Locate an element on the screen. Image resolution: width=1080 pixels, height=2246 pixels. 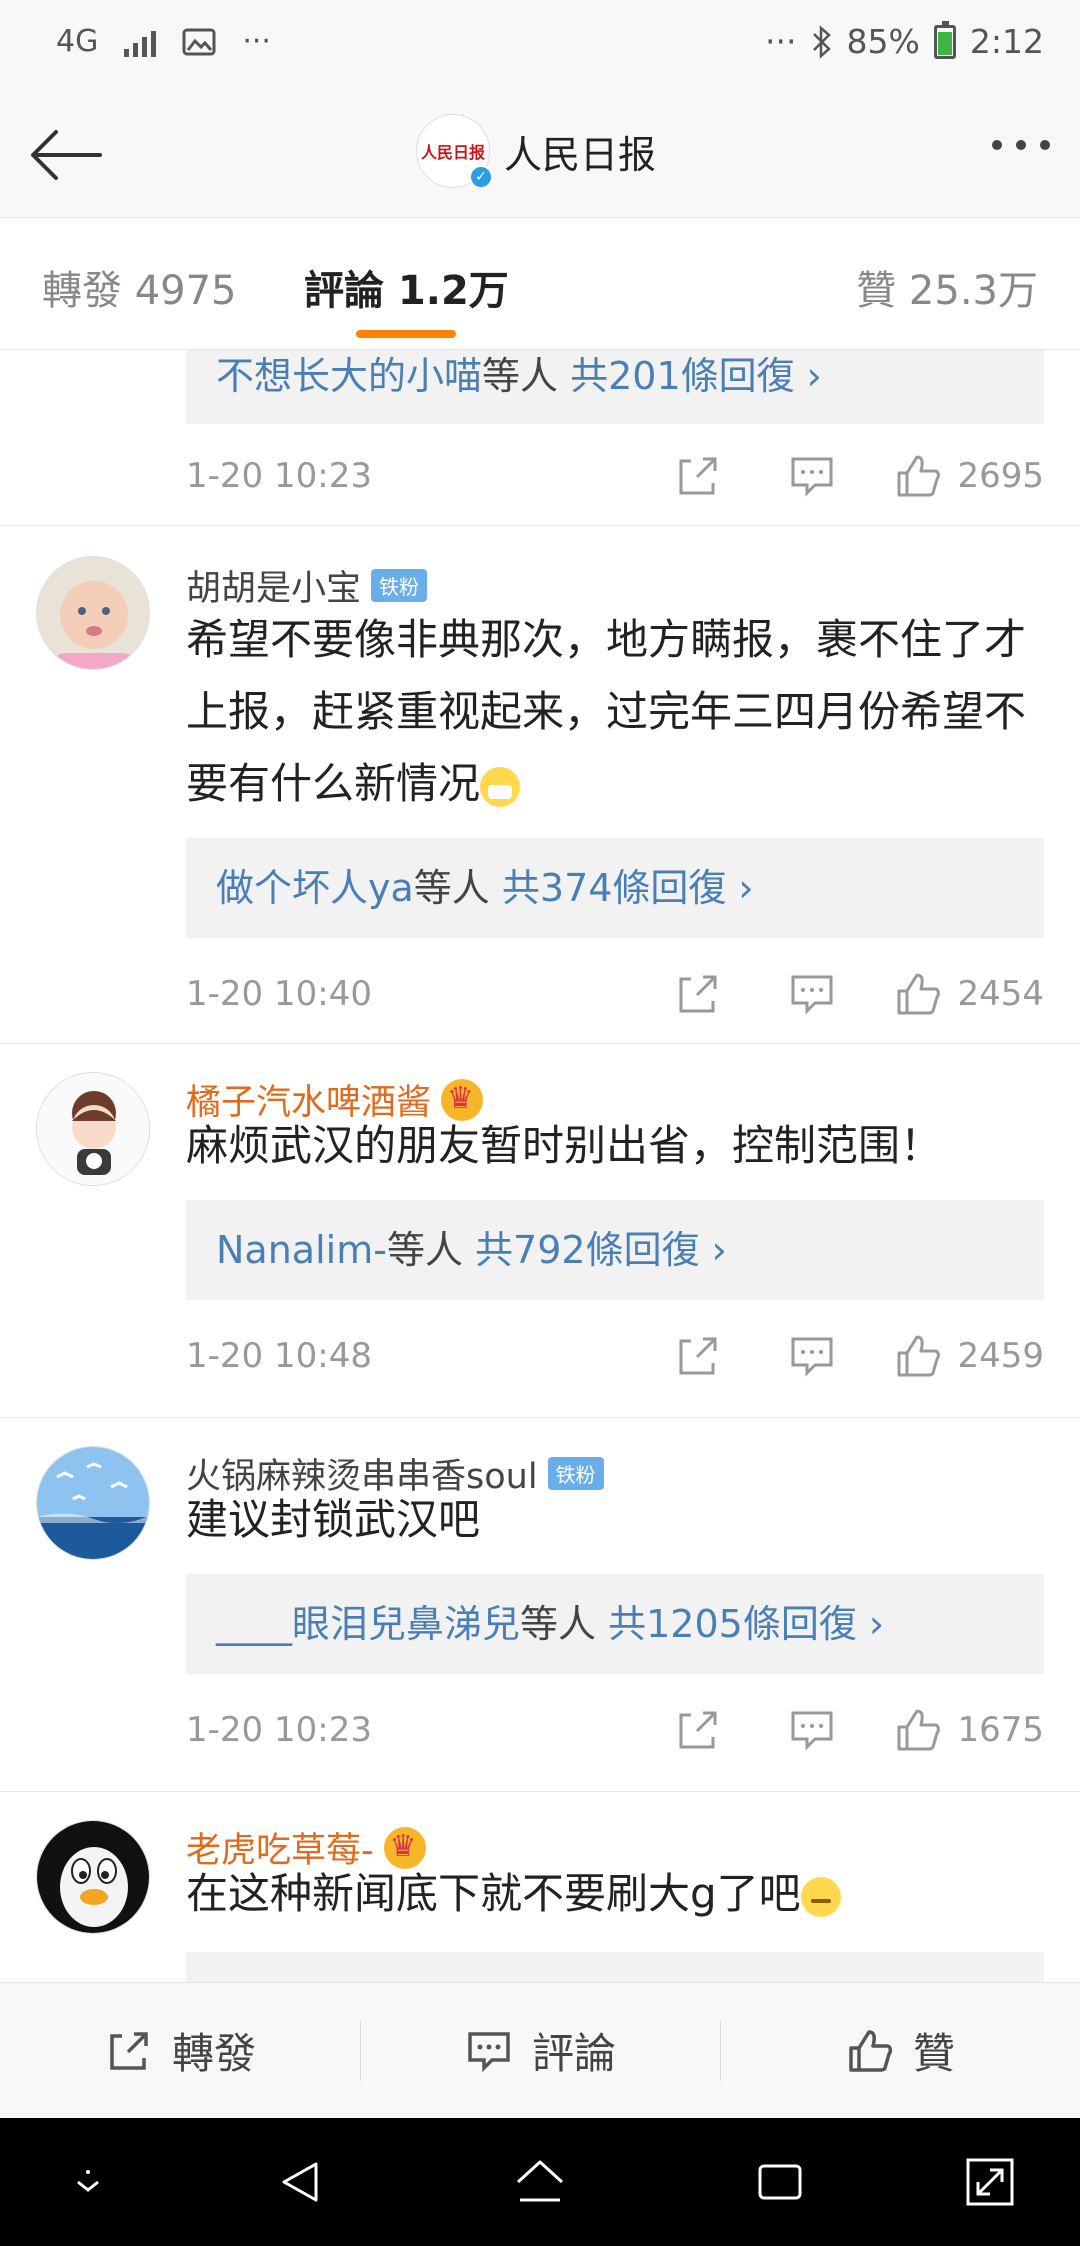
active-tab-indicator is located at coordinates (406, 334).